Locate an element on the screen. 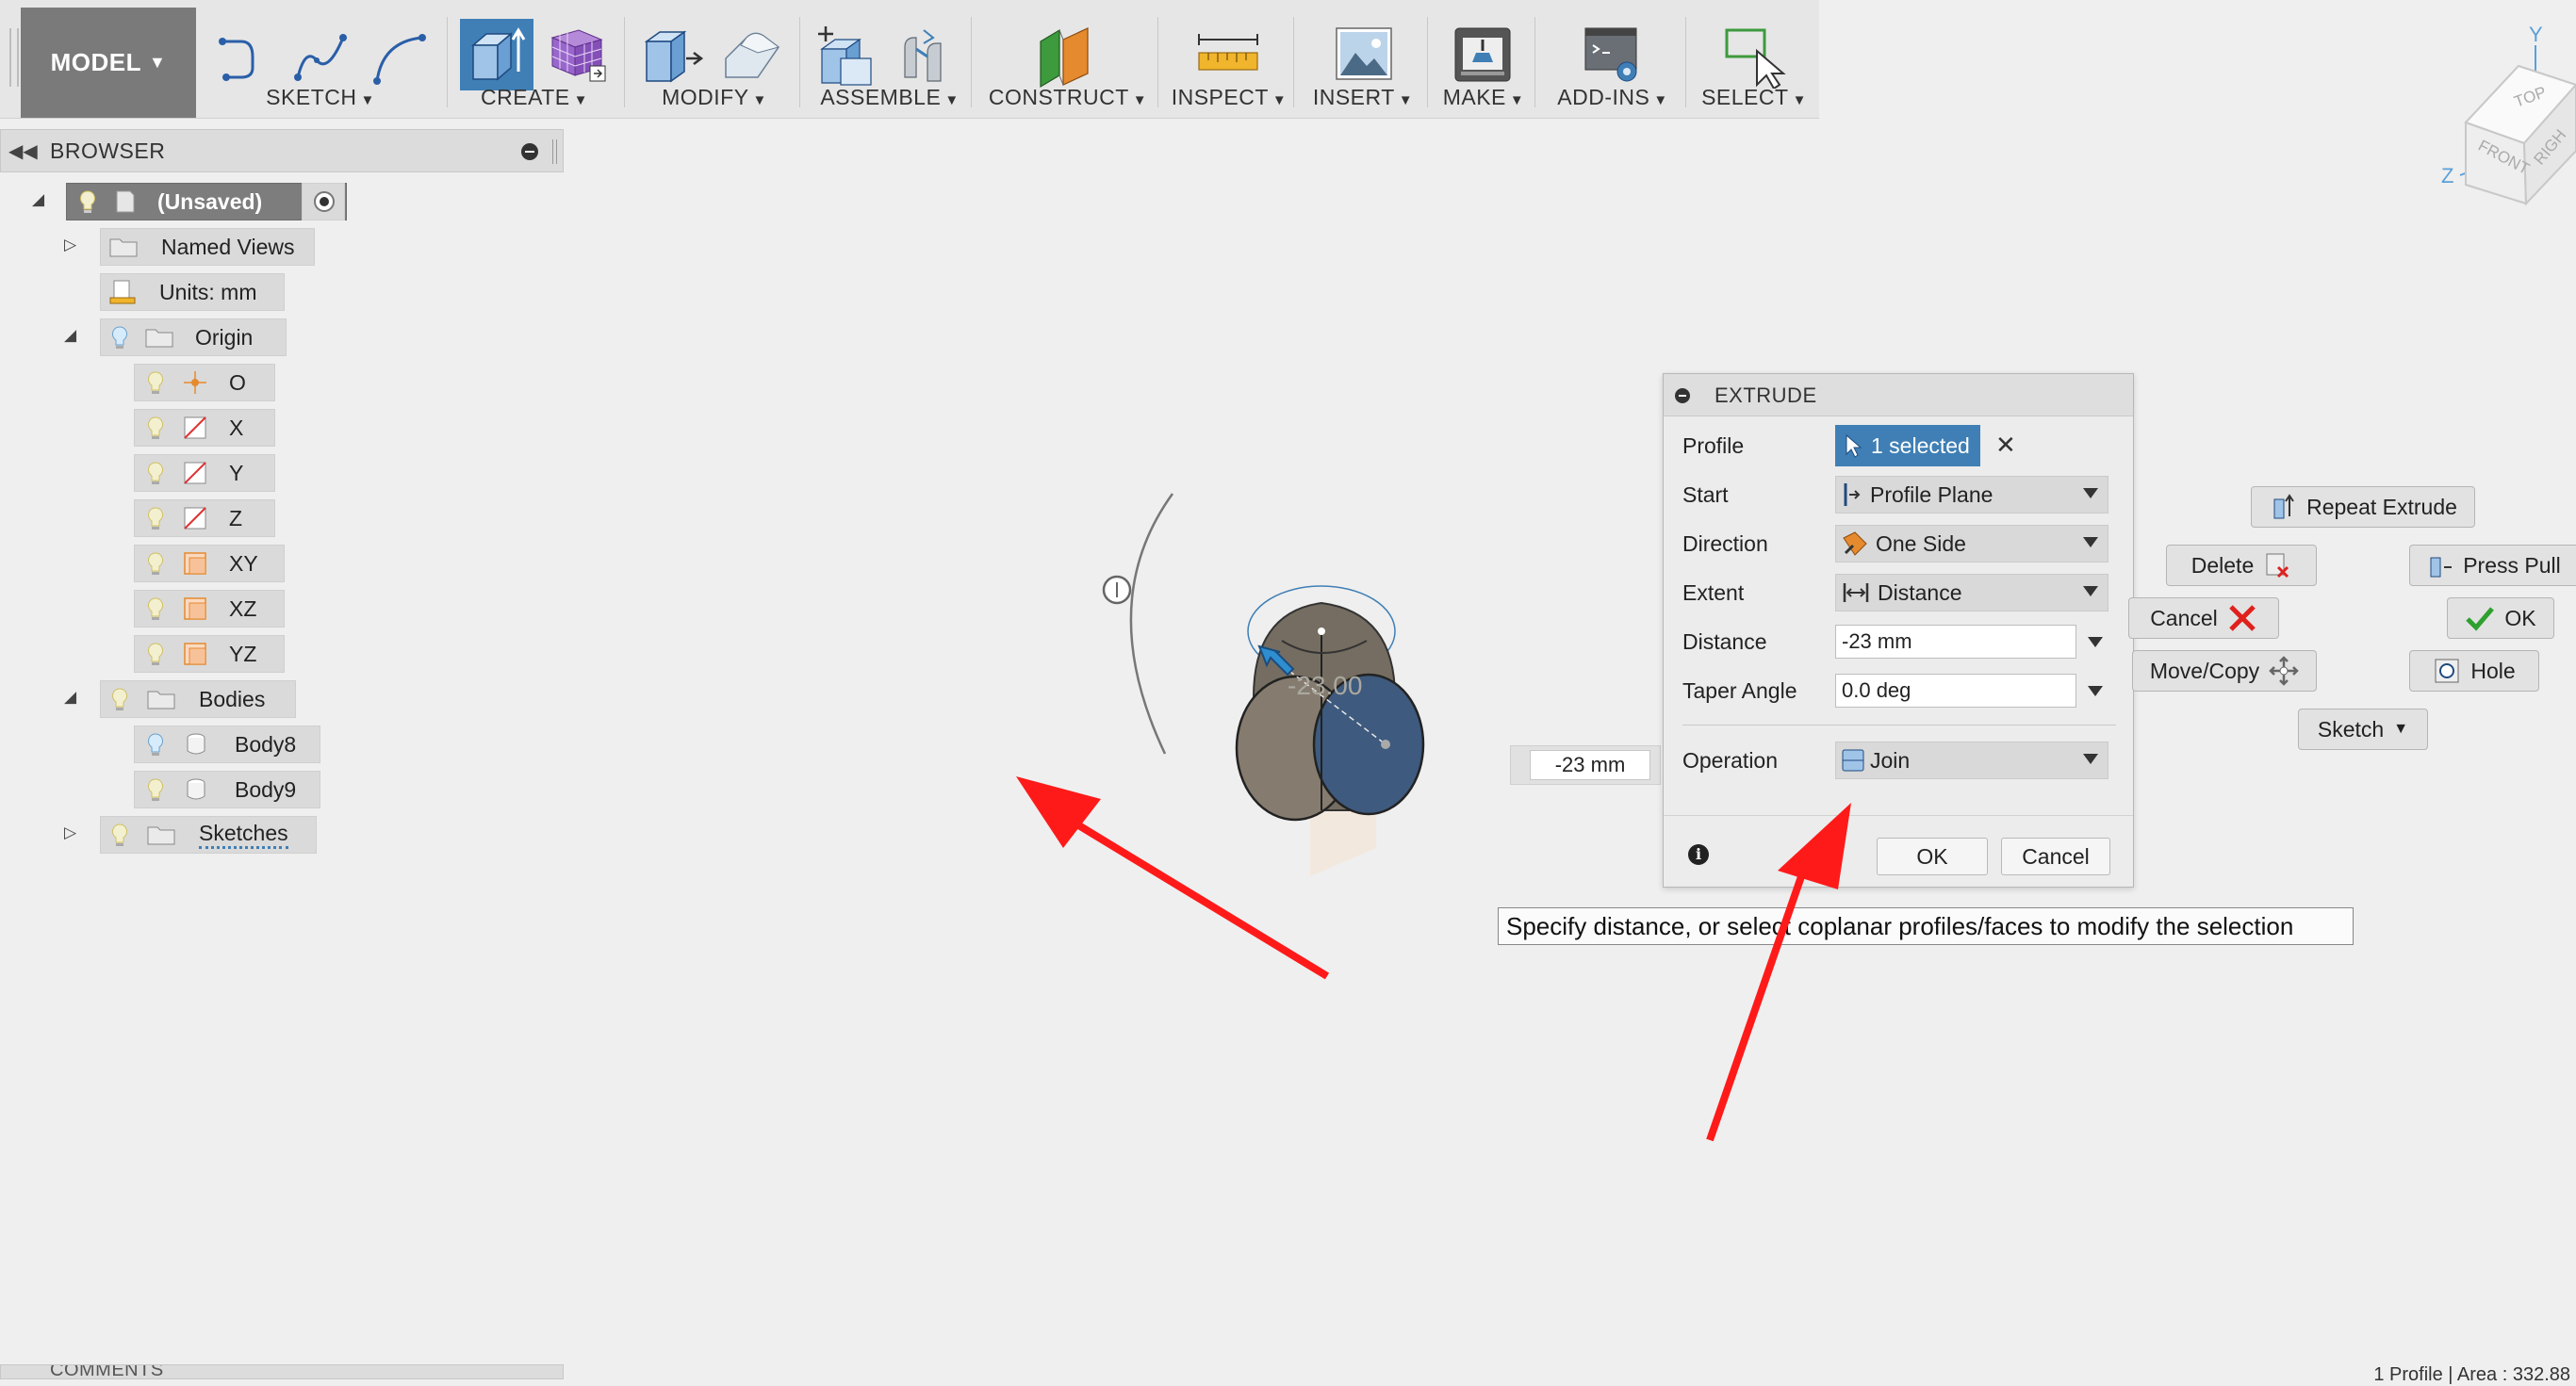 This screenshot has height=1386, width=2576. tree-node-bodies: Bodies is located at coordinates (198, 699).